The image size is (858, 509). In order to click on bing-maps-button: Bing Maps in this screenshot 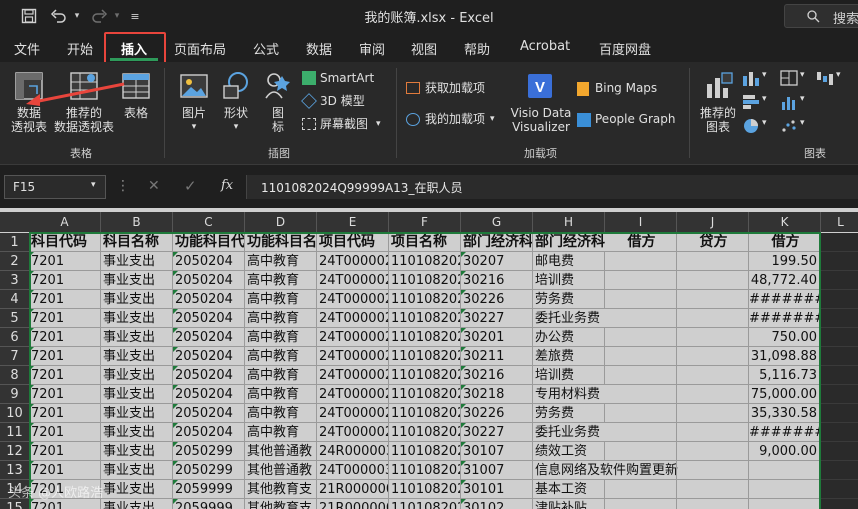, I will do `click(622, 89)`.